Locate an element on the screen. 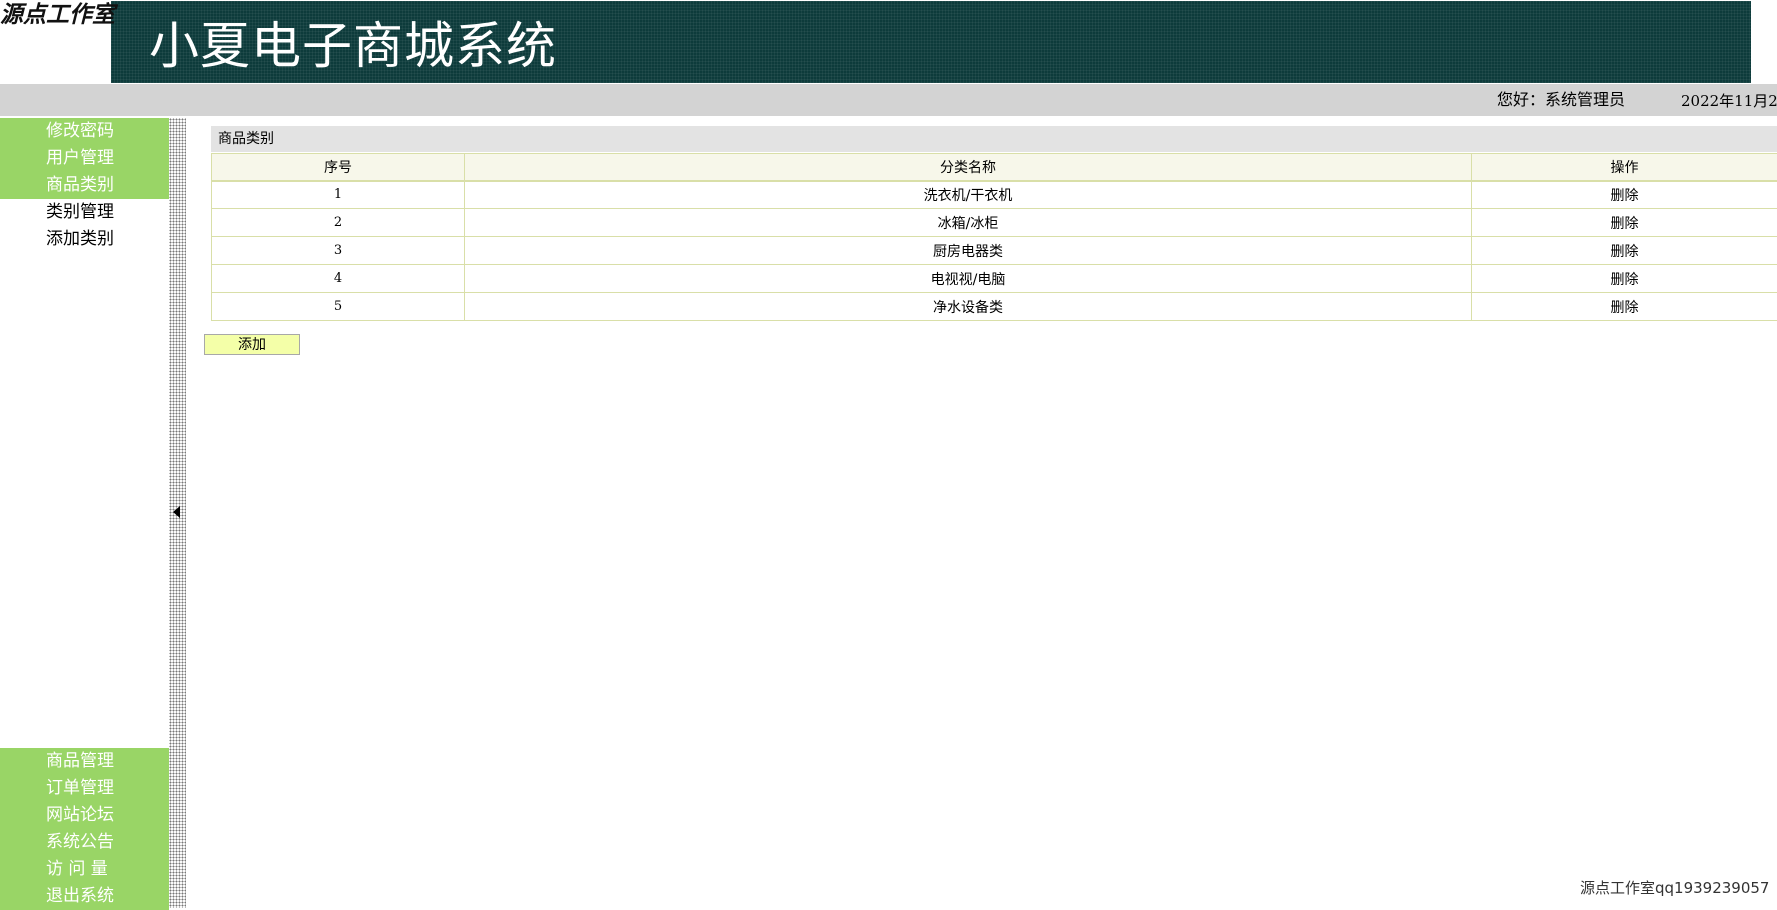 The width and height of the screenshot is (1777, 910). table-row: 3 厨房电器类 删除 is located at coordinates (994, 251).